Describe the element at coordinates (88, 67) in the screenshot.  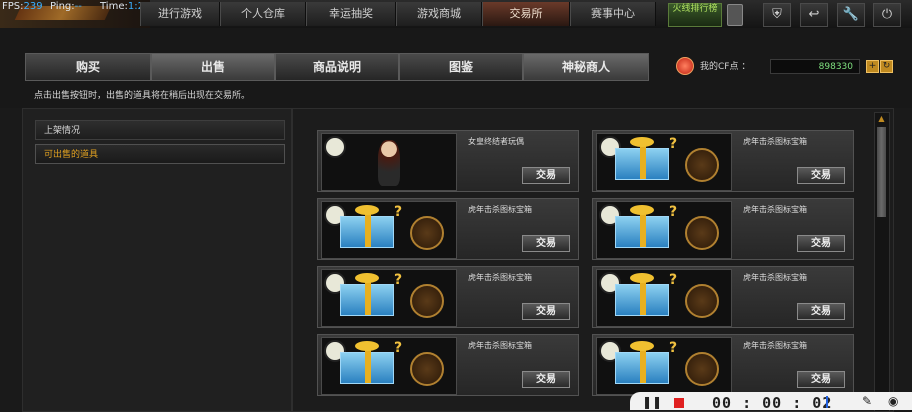
I see `tab-buy: 购买` at that location.